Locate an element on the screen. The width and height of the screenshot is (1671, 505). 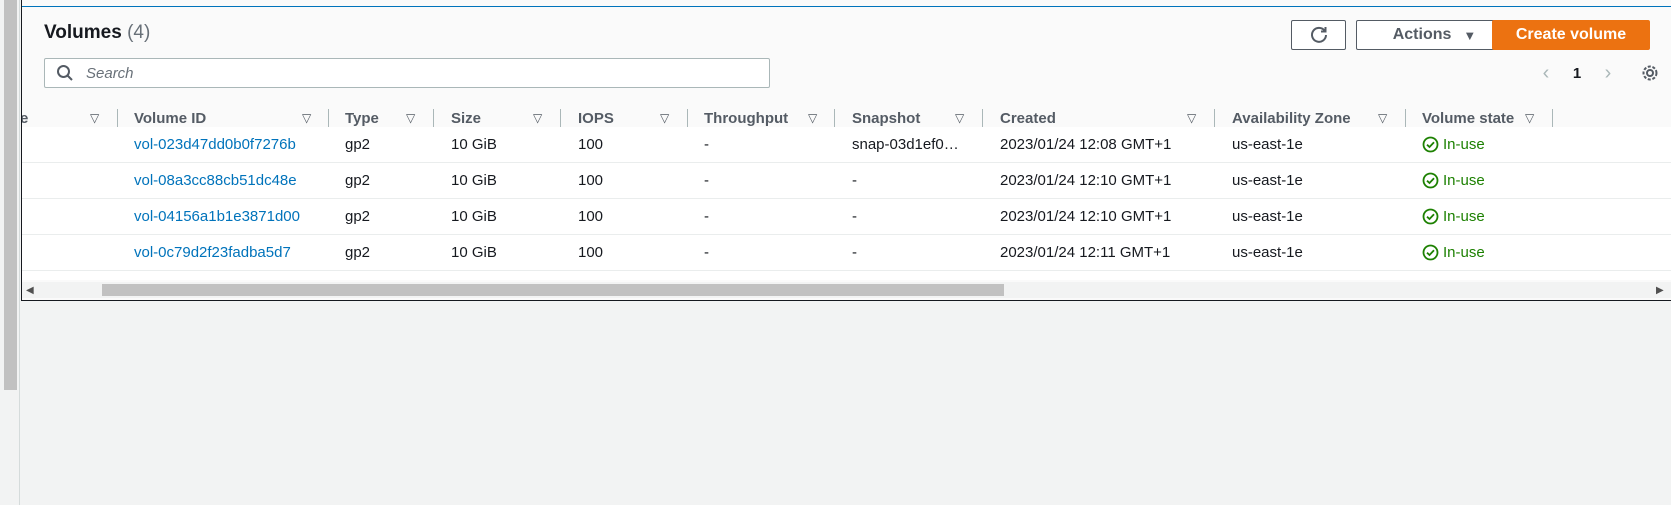
next-page-icon: › is located at coordinates (1608, 73).